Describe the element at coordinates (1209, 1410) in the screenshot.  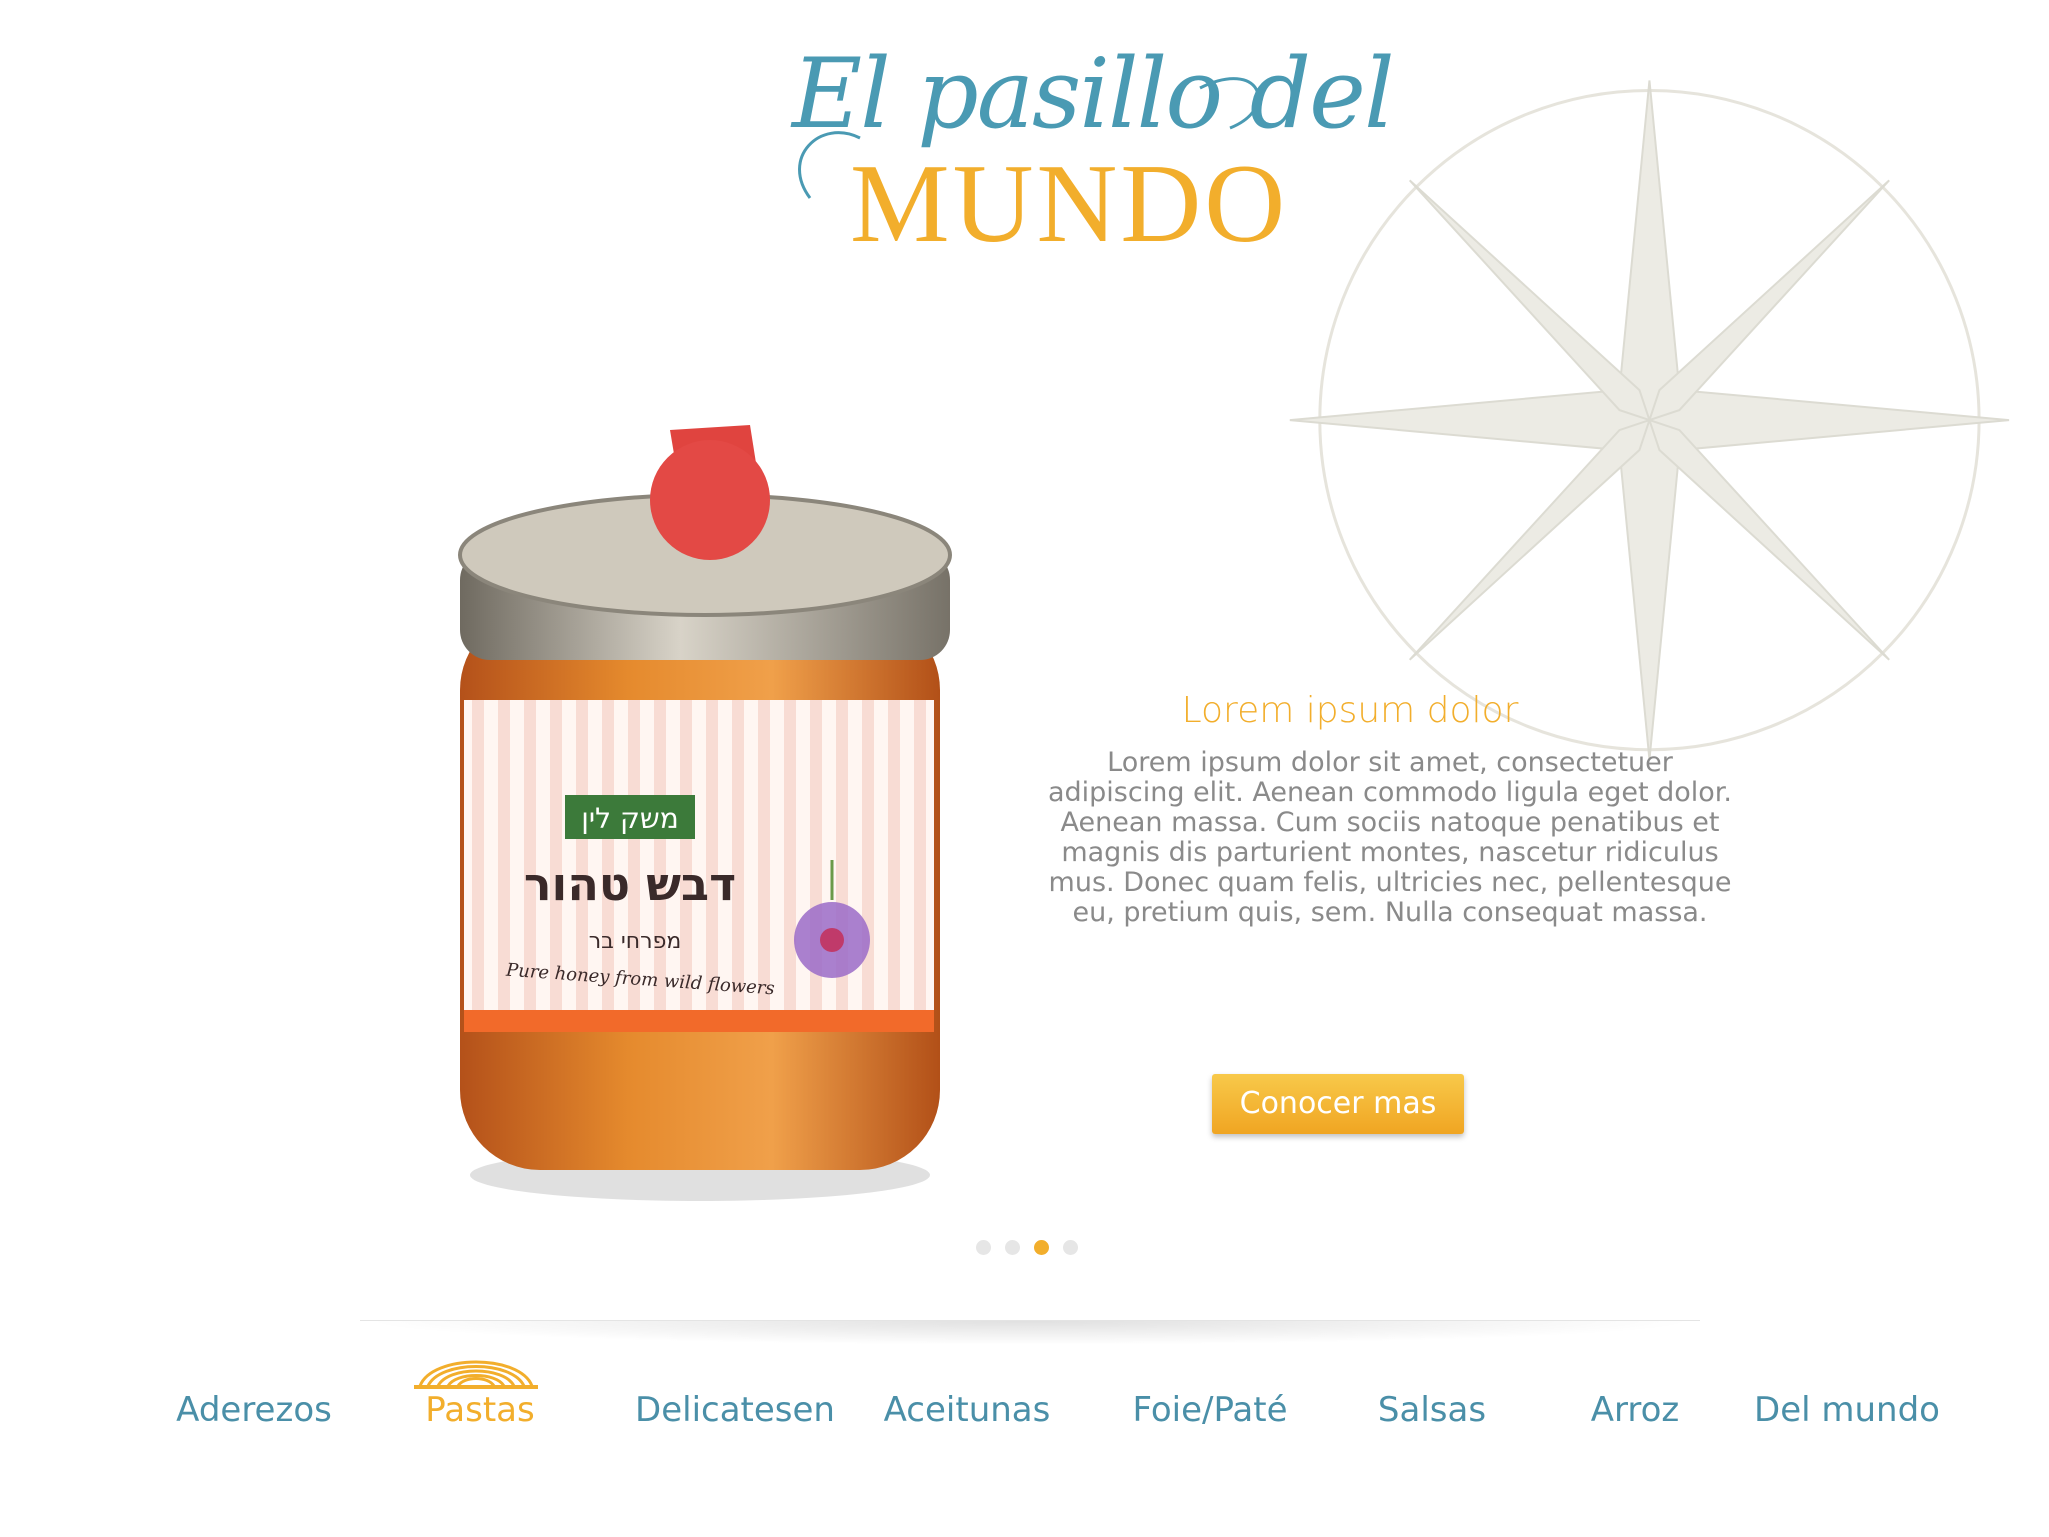
I see `nav-item-foie-pate: Foie/Paté` at that location.